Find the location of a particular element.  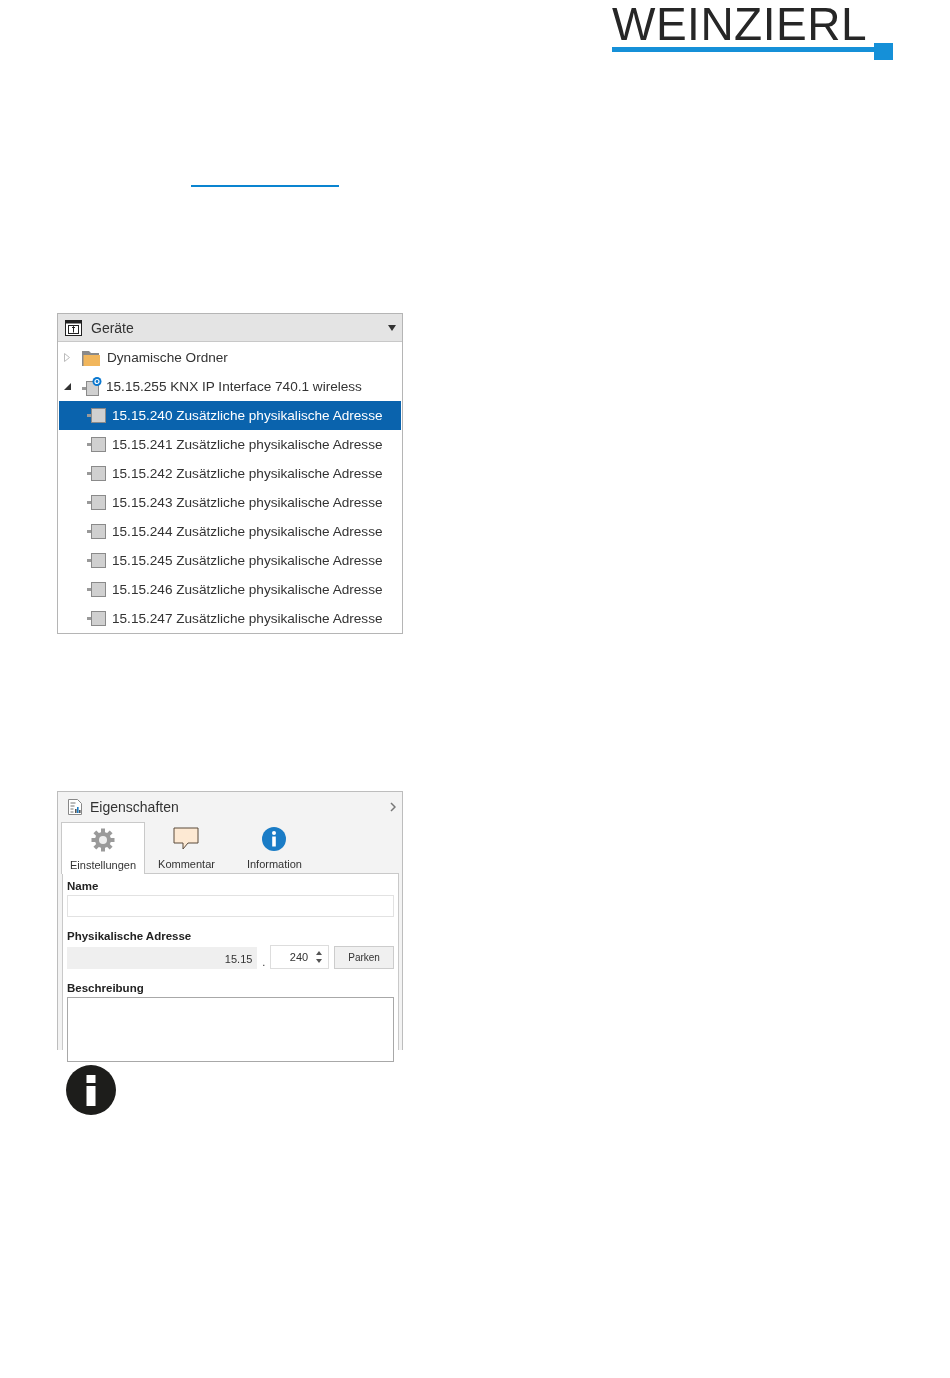

tab: Information is located at coordinates (274, 847).